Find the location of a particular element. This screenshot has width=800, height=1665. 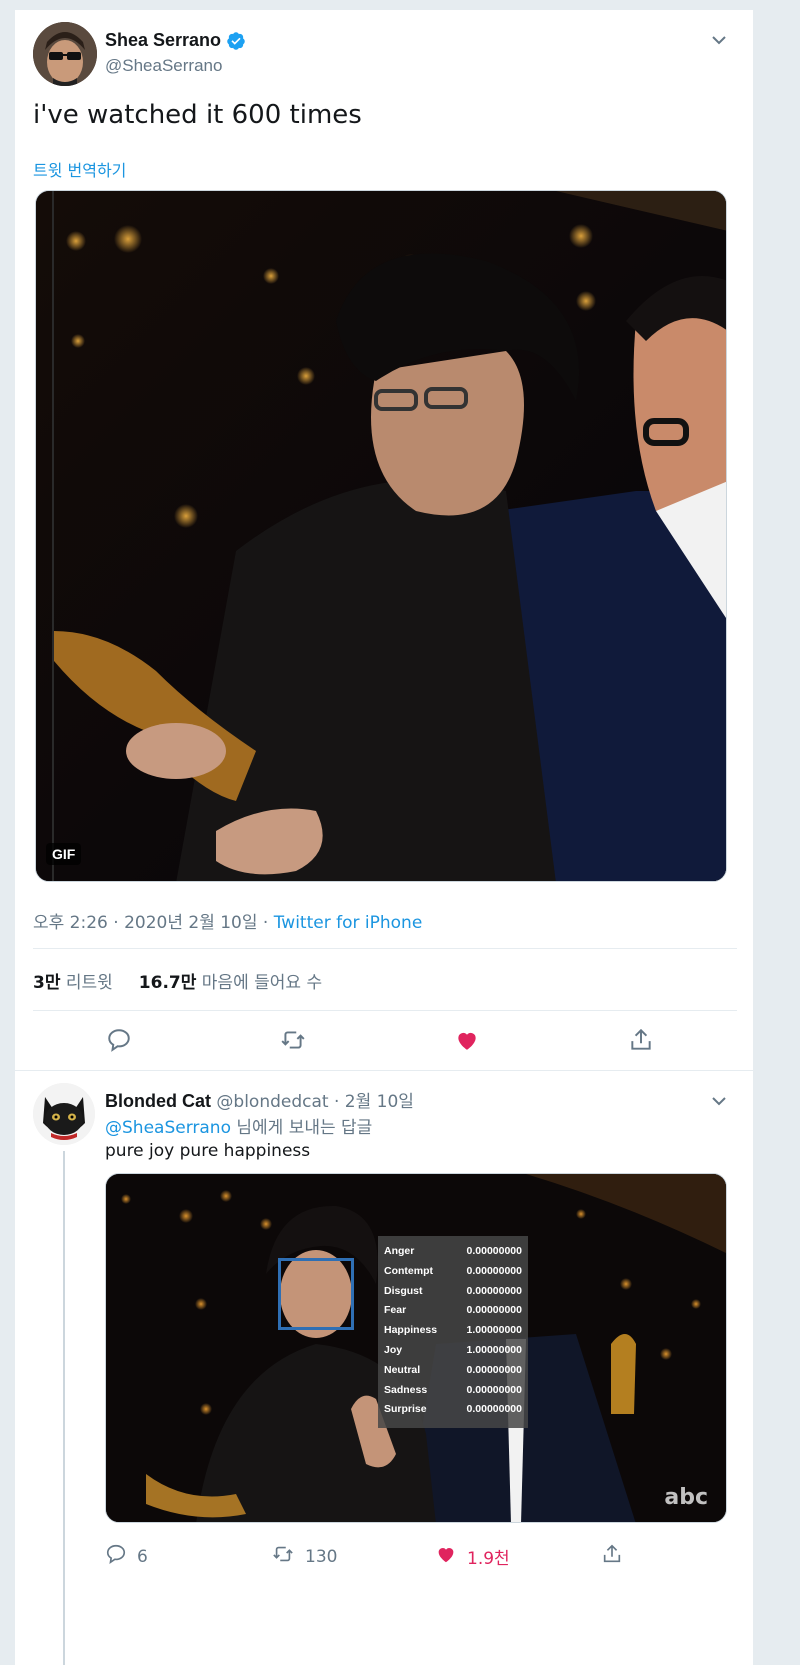

reply-text: pure joy pure happiness is located at coordinates (208, 1151).